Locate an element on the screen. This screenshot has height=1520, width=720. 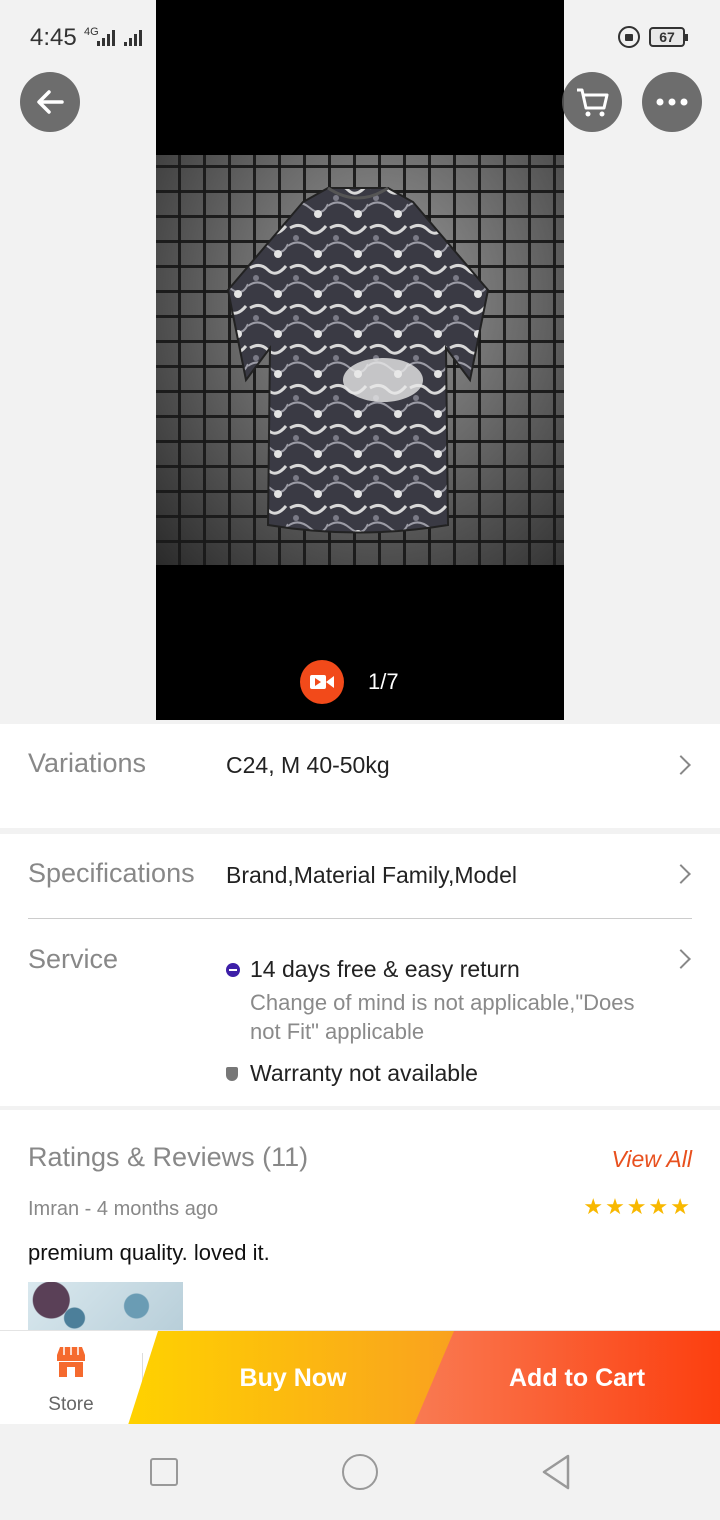
review-stars: ★ ★ ★ ★ ★ is located at coordinates (636, 1207).